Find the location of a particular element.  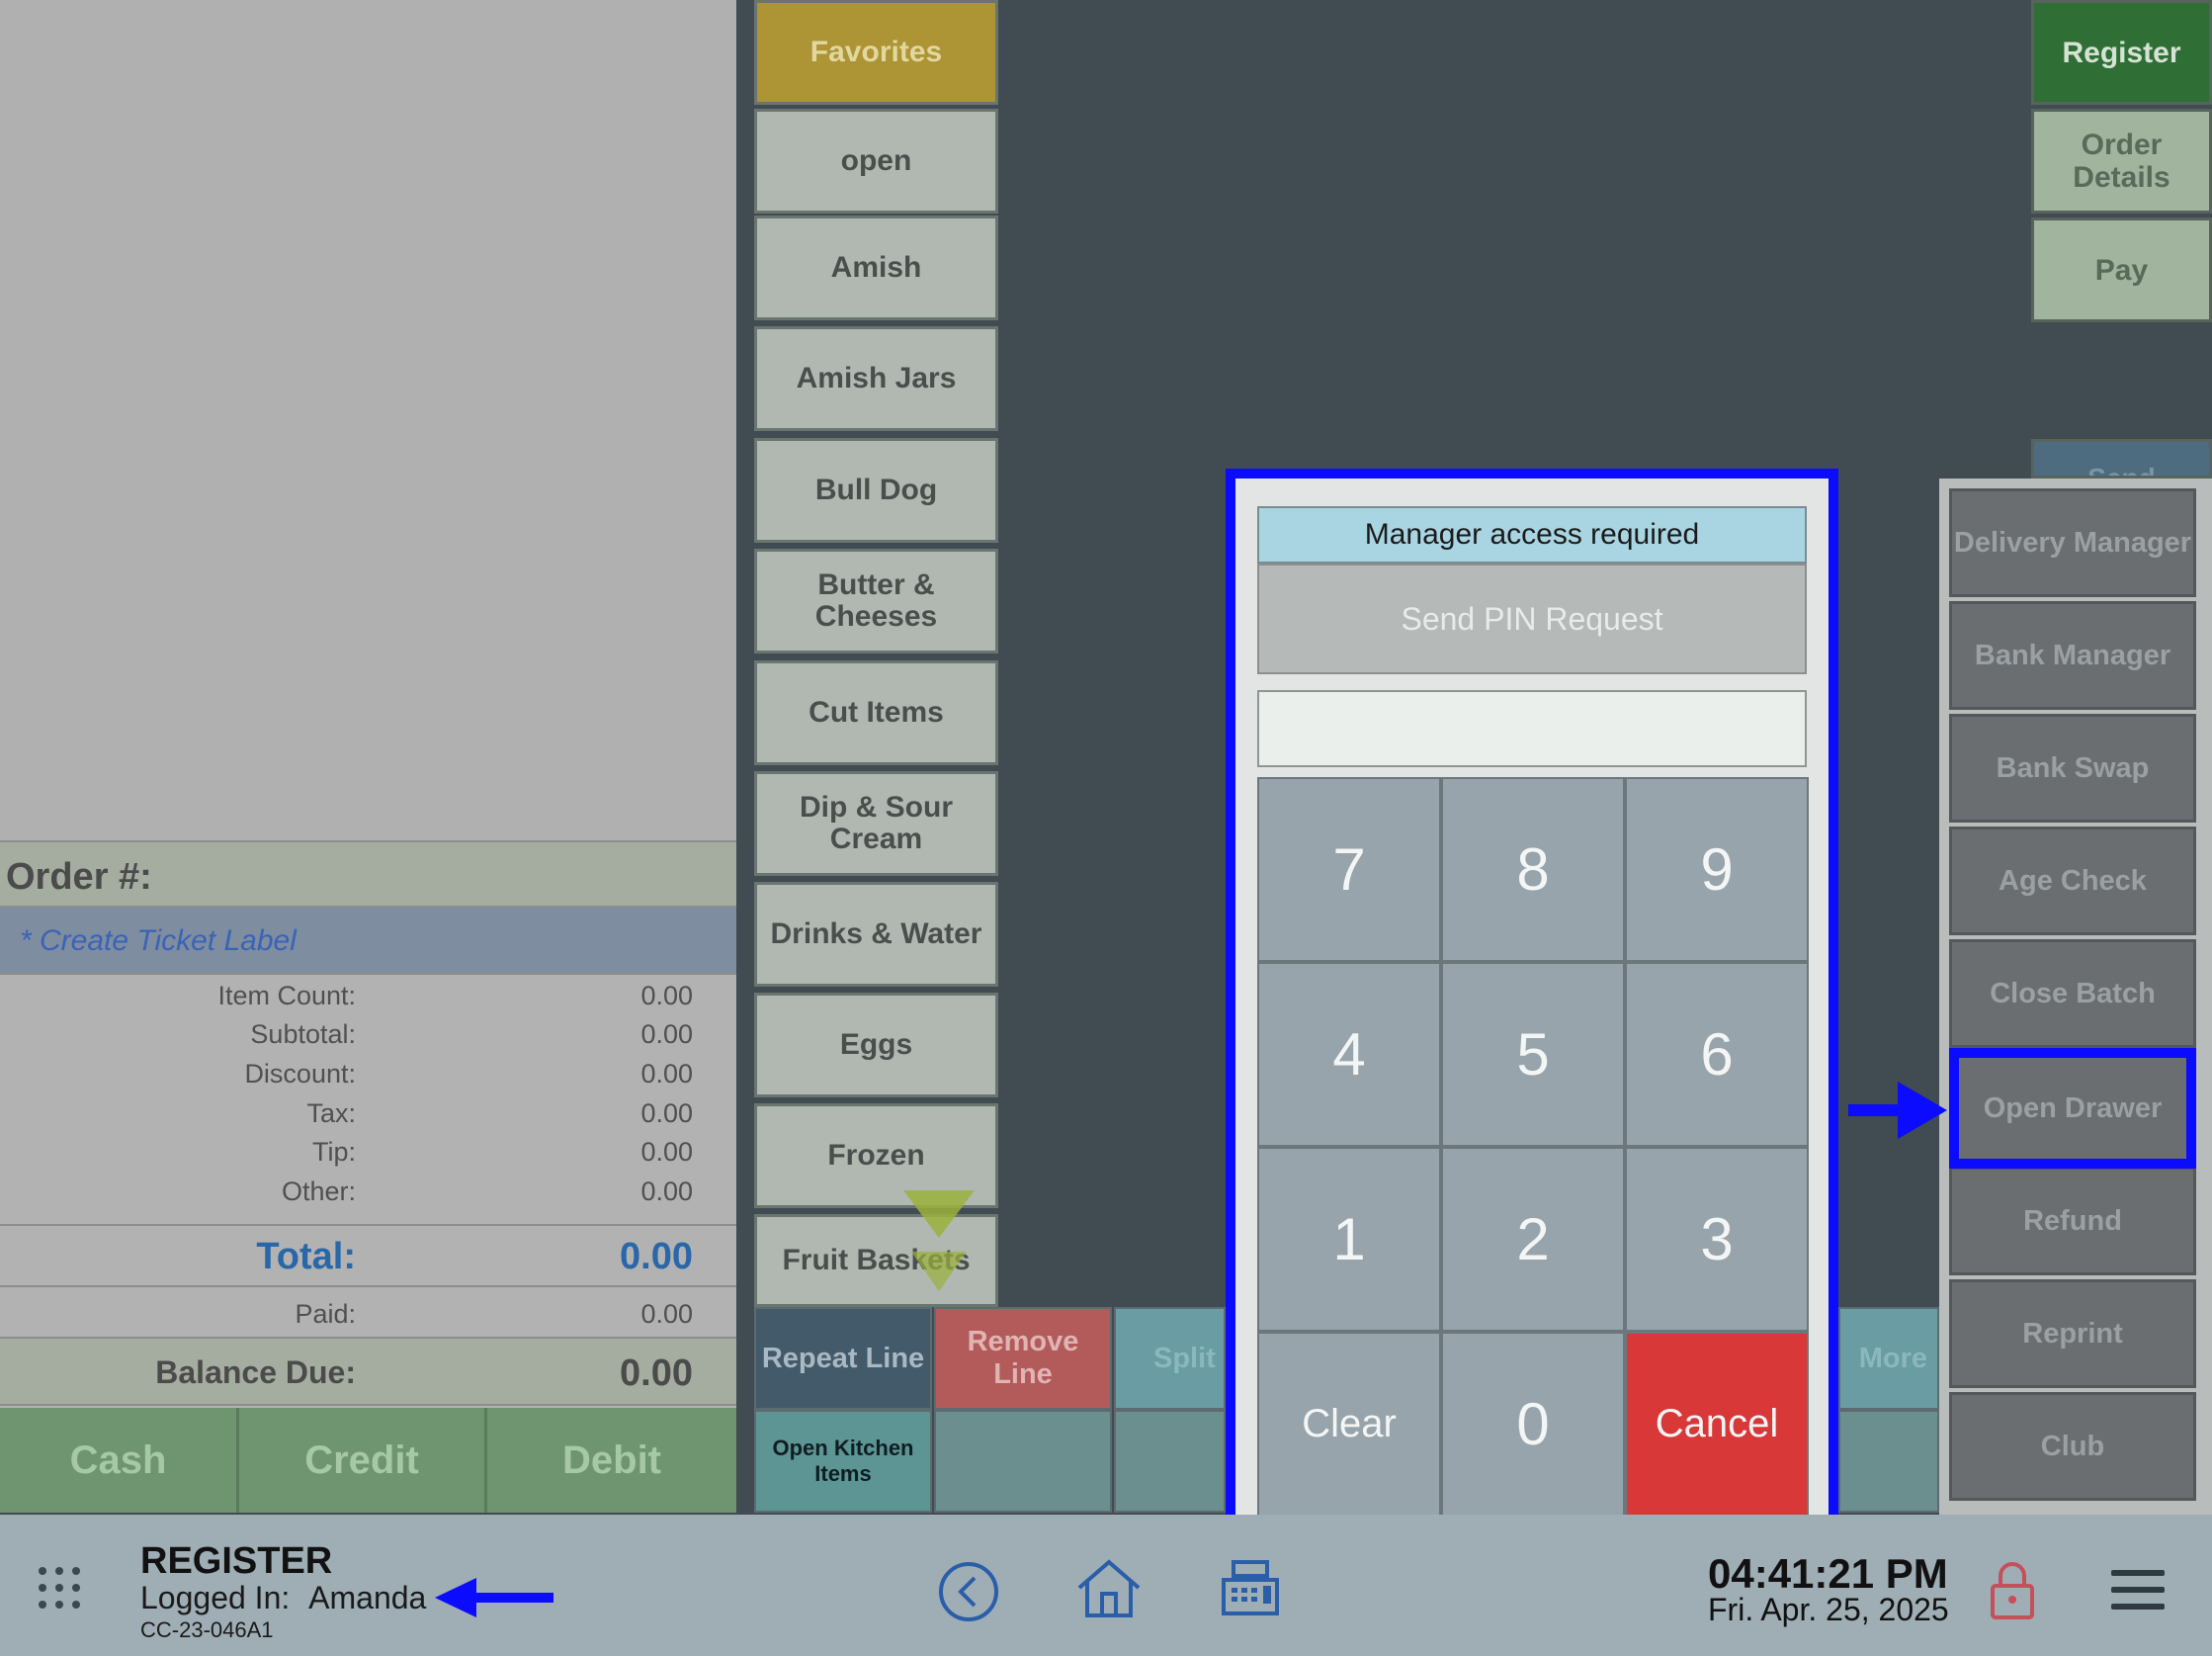

age-check-button: Age Check is located at coordinates (2072, 881).